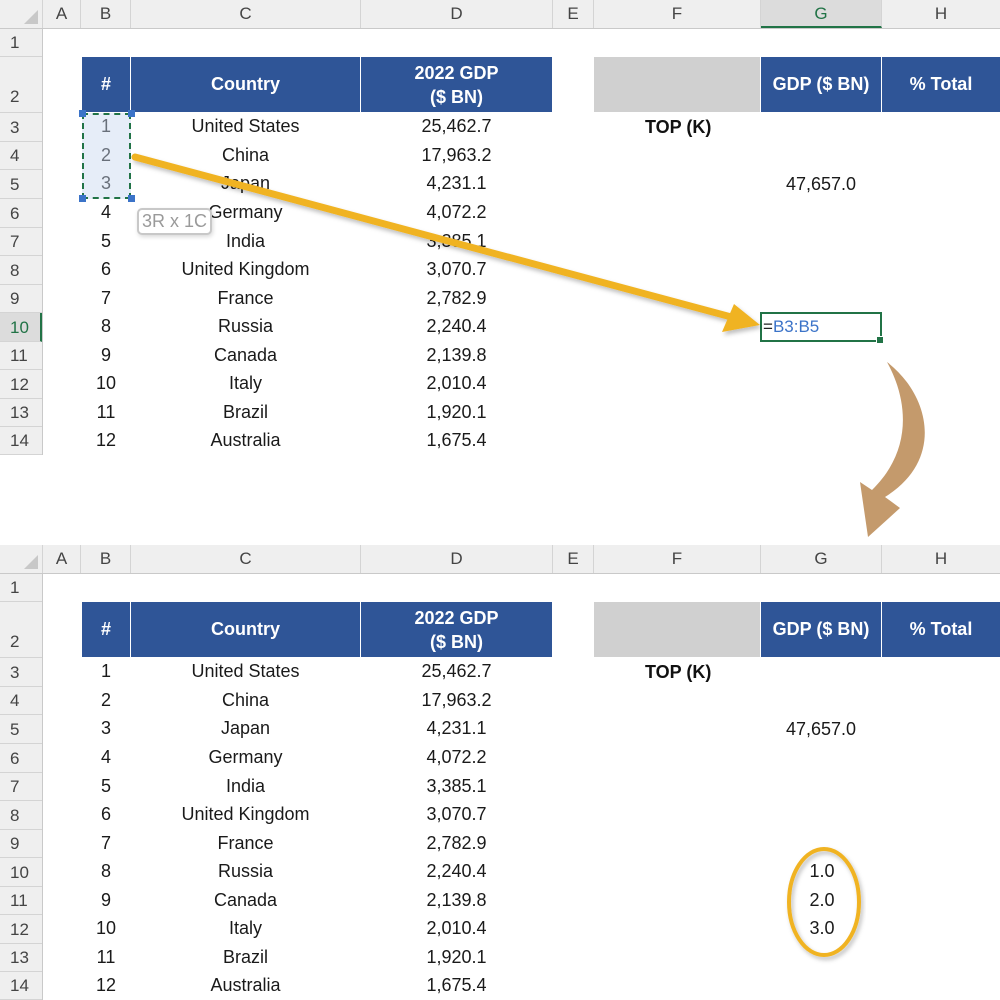 This screenshot has width=1000, height=1000. I want to click on cell-gdp: 3,385.1, so click(456, 241).